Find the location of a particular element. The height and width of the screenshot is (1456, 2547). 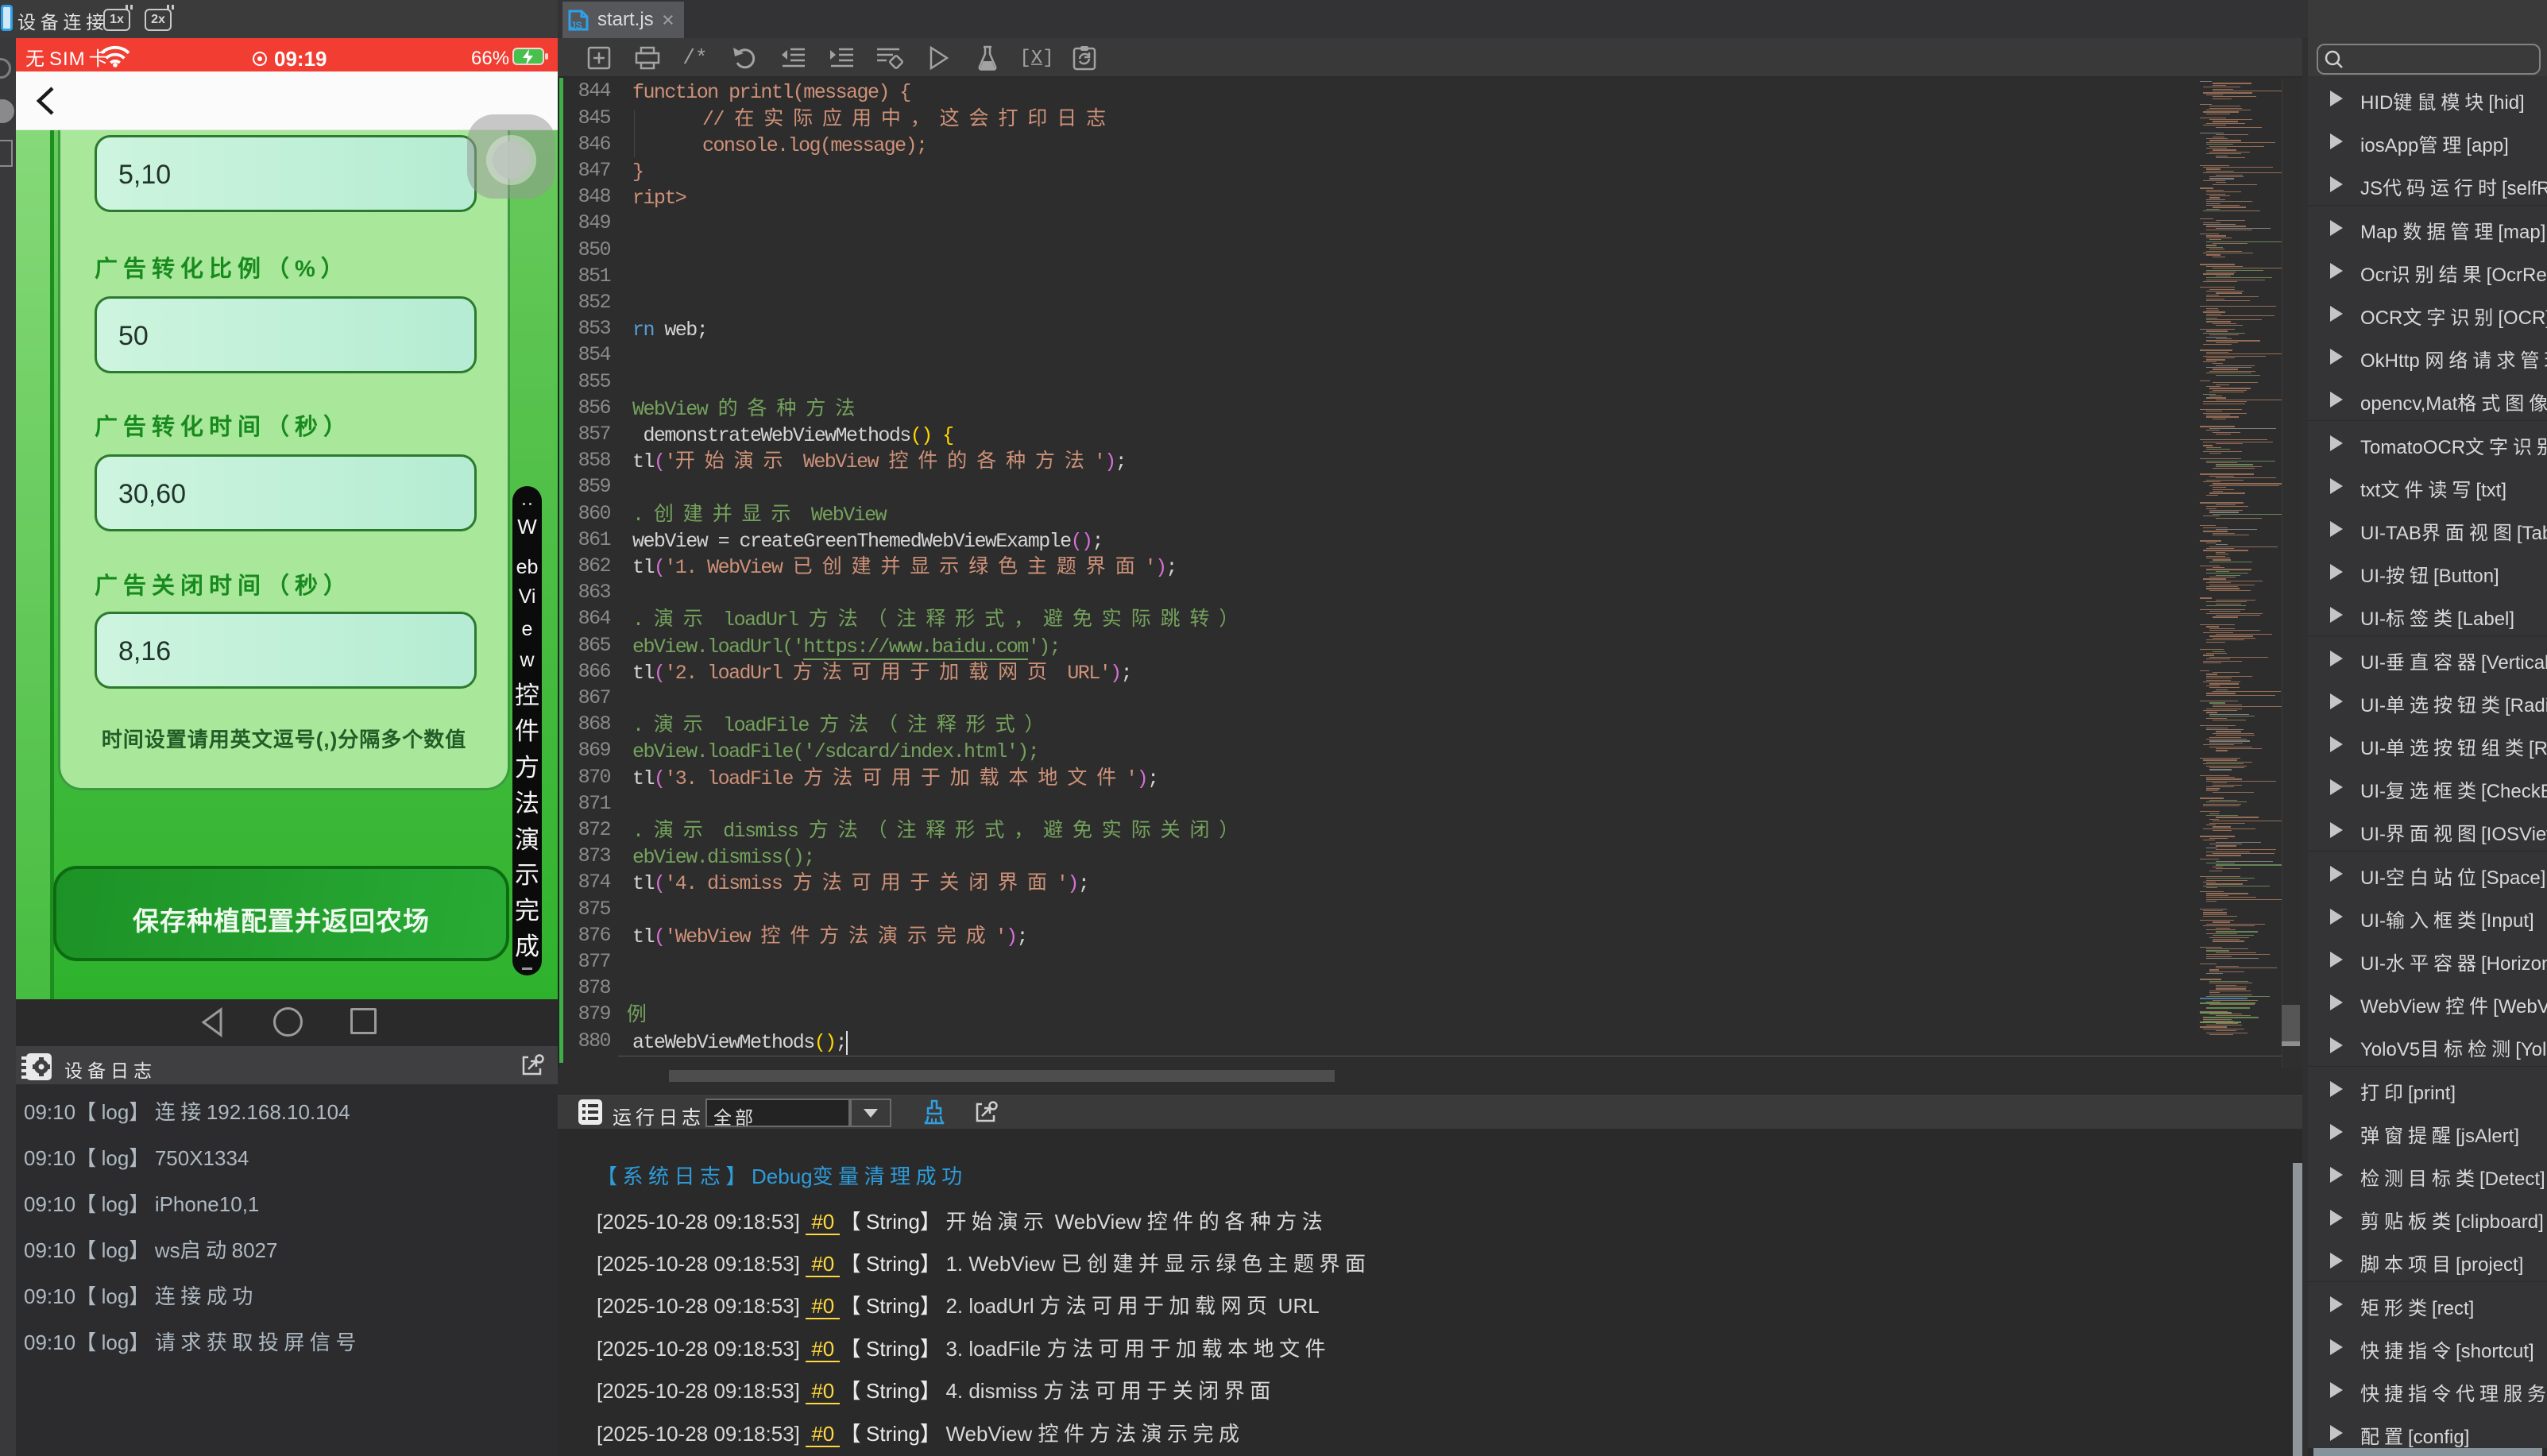

svg-text: JS is located at coordinates (576, 25).